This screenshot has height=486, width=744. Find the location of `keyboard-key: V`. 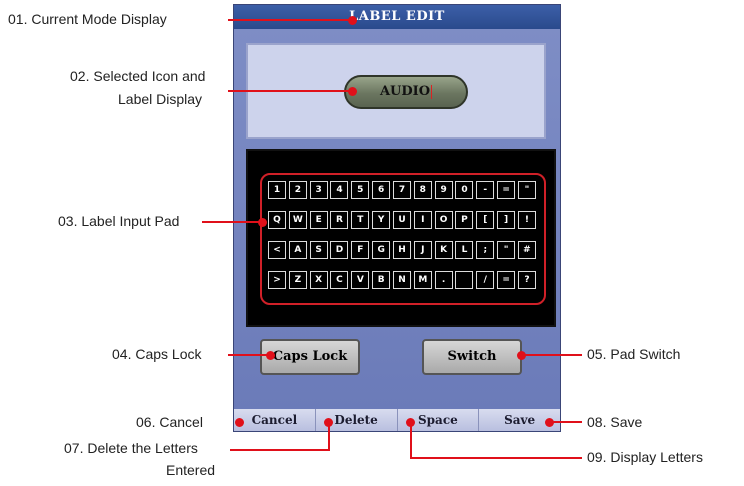

keyboard-key: V is located at coordinates (360, 280).